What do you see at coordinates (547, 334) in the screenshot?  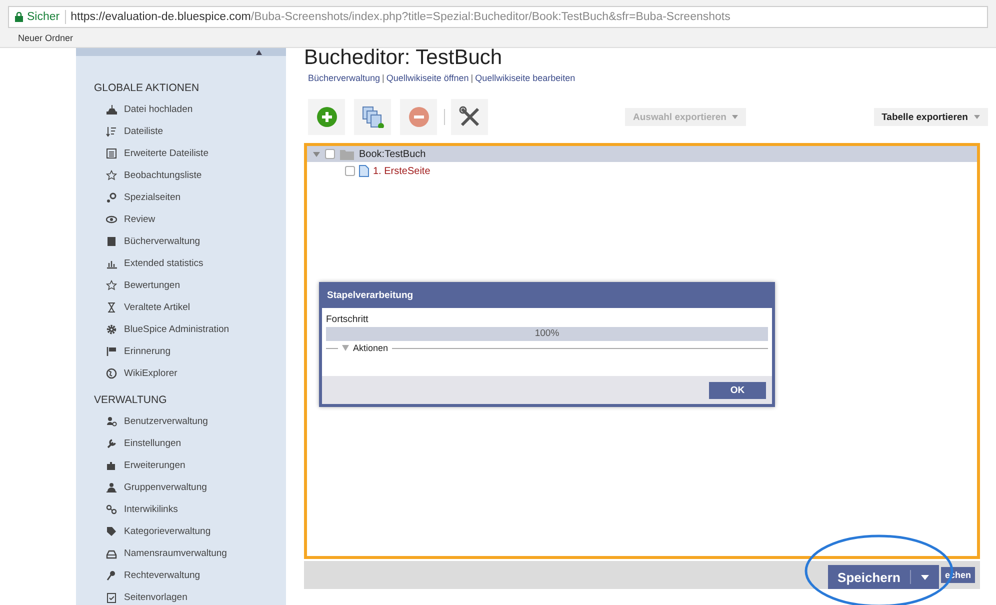 I see `progress-reading: 100%` at bounding box center [547, 334].